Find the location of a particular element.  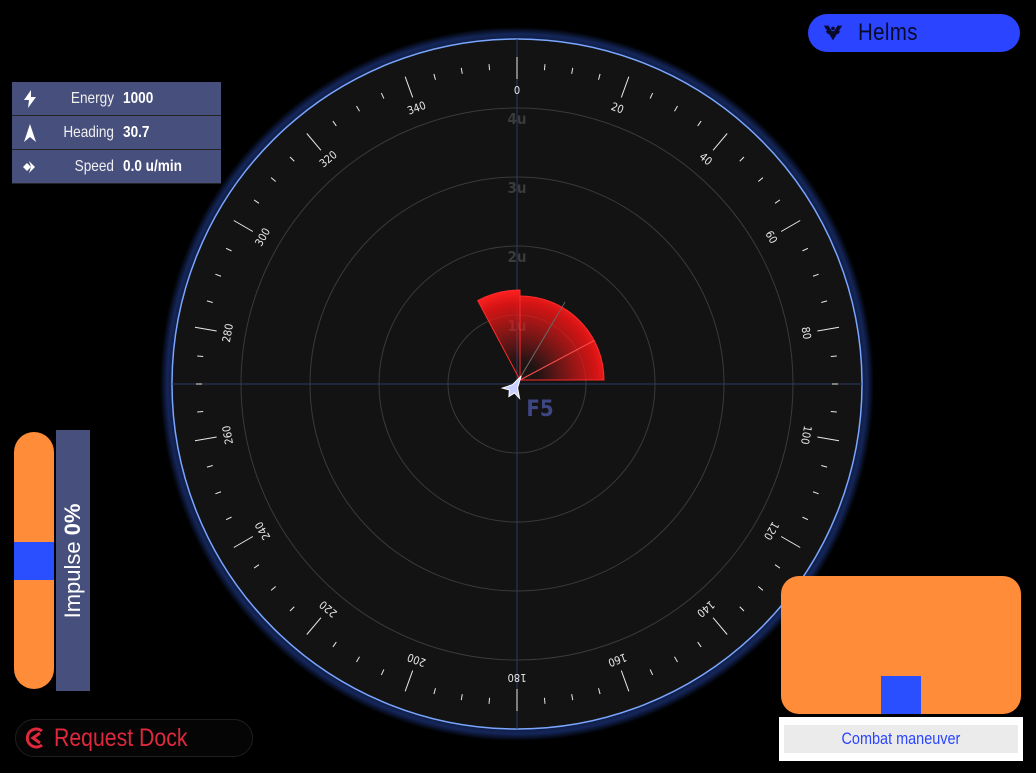

energy-label: Energy is located at coordinates (92, 98).